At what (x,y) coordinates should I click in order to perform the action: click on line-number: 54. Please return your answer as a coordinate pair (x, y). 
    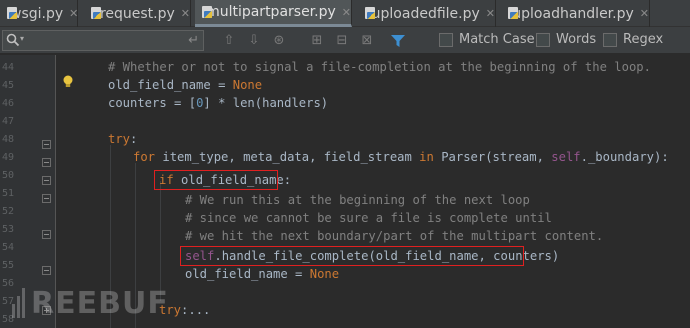
    Looking at the image, I should click on (7, 247).